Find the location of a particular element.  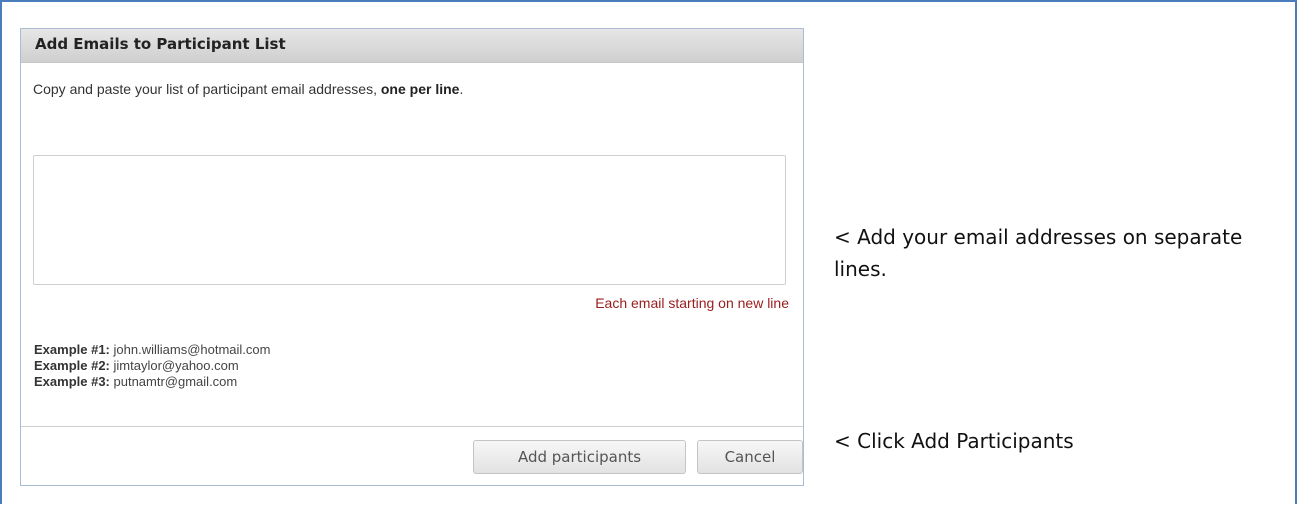

example-row: Example #2: jimtaylor@yahoo.com is located at coordinates (152, 366).